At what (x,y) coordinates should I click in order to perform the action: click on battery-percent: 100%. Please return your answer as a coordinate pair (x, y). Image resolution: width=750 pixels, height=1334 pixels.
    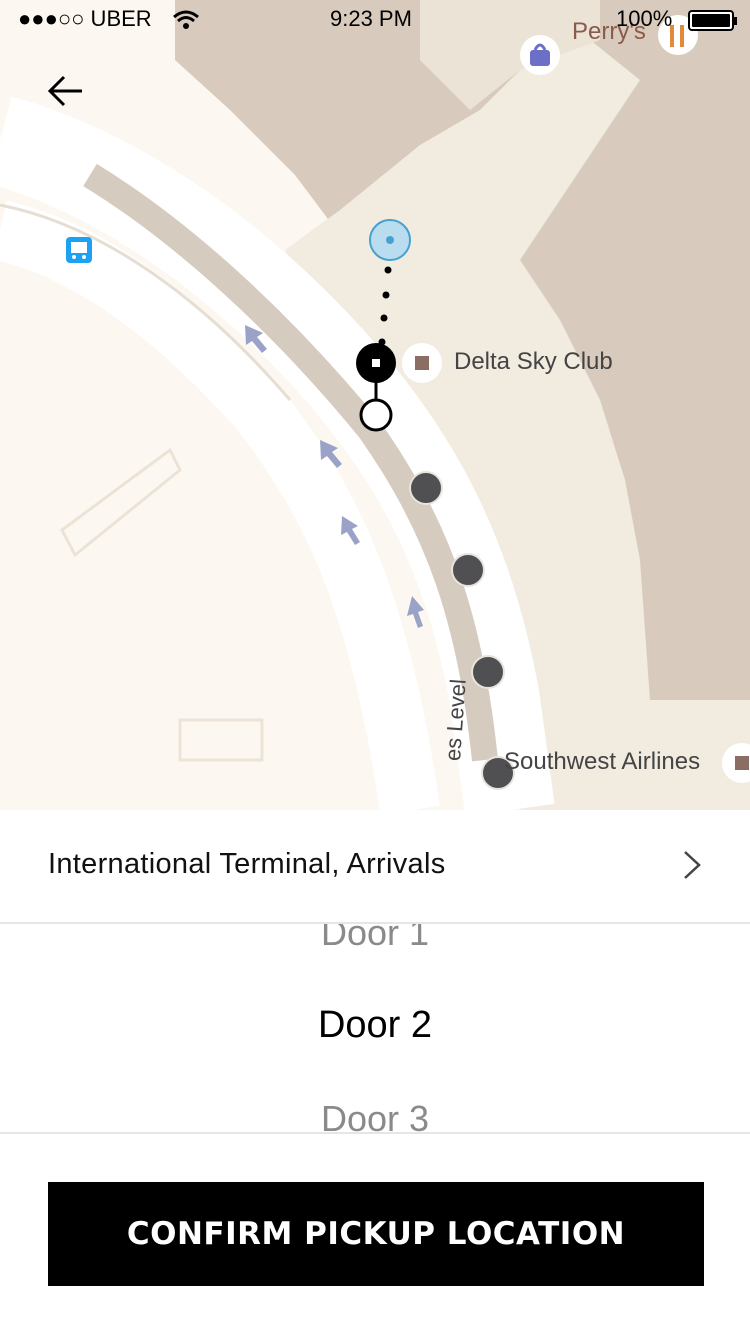
    Looking at the image, I should click on (644, 18).